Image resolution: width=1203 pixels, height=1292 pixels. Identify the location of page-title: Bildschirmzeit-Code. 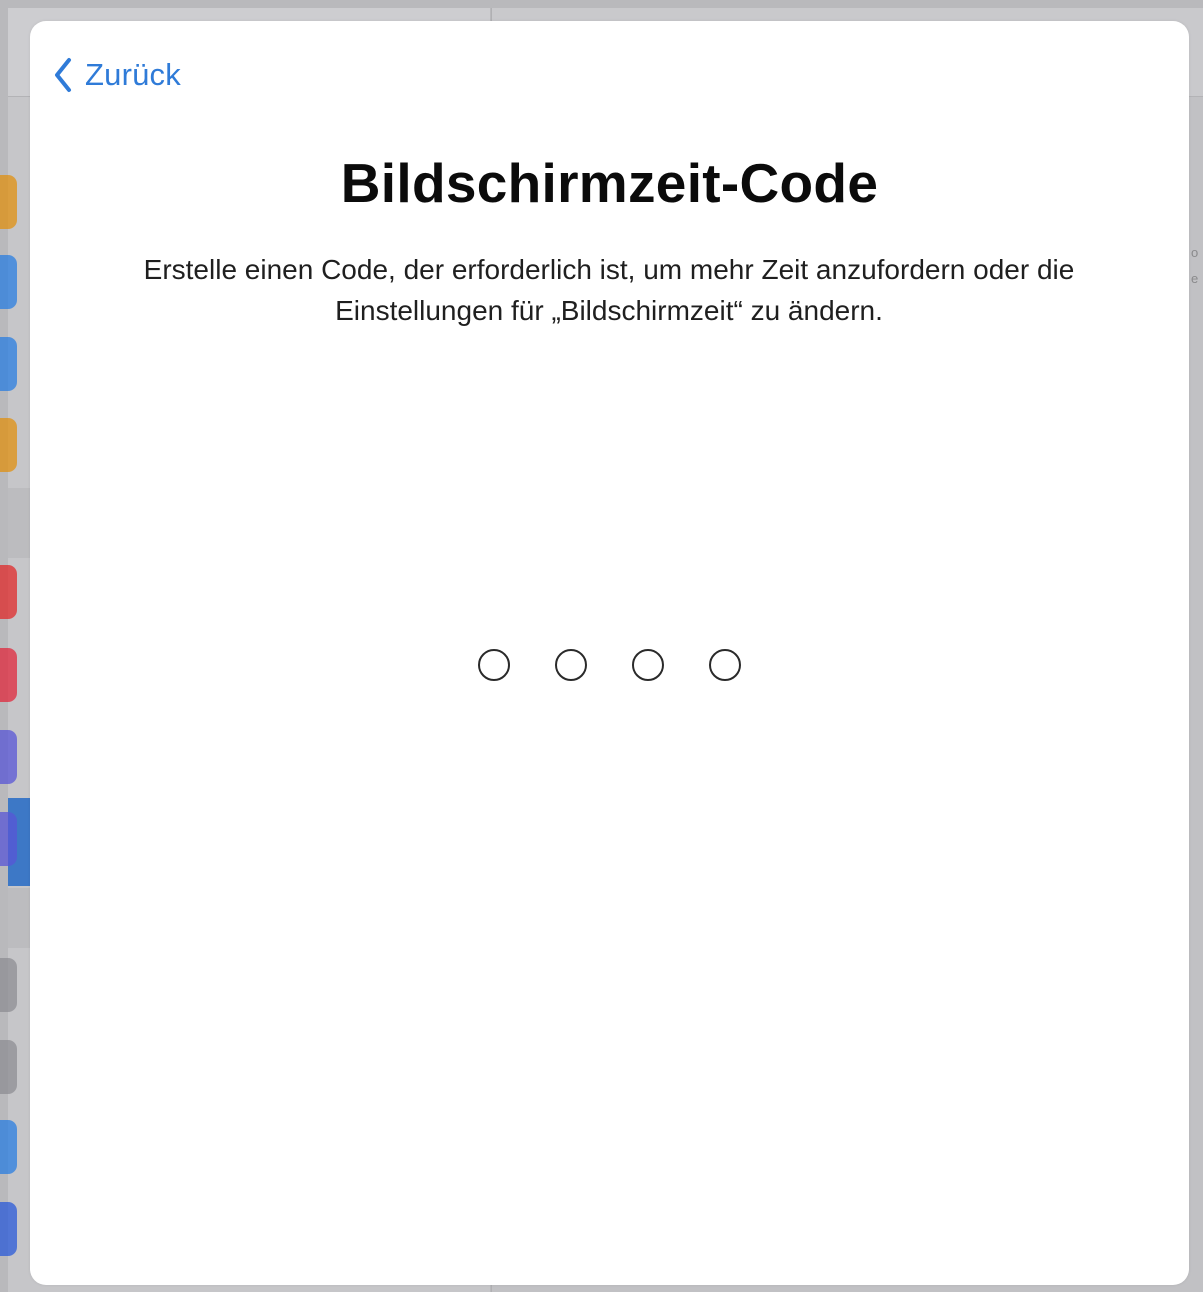
(609, 183).